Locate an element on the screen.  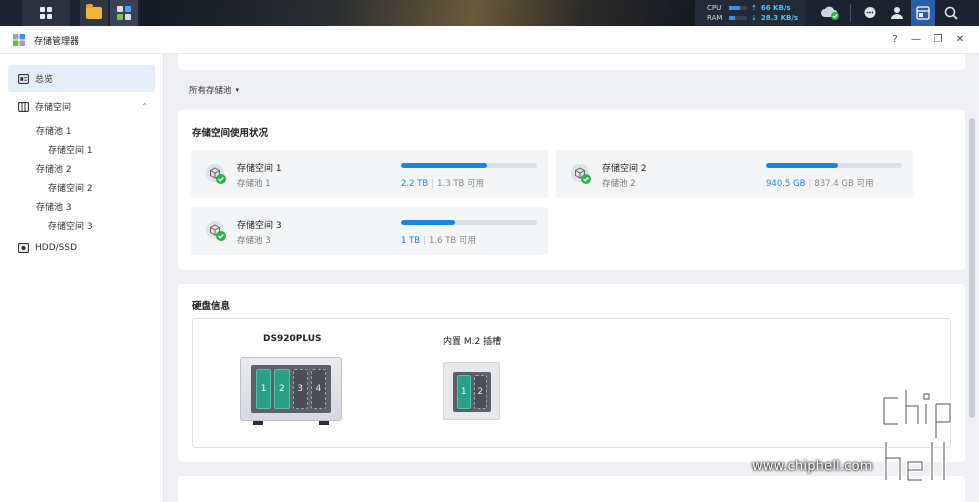
cloud-check-icon is located at coordinates (830, 13).